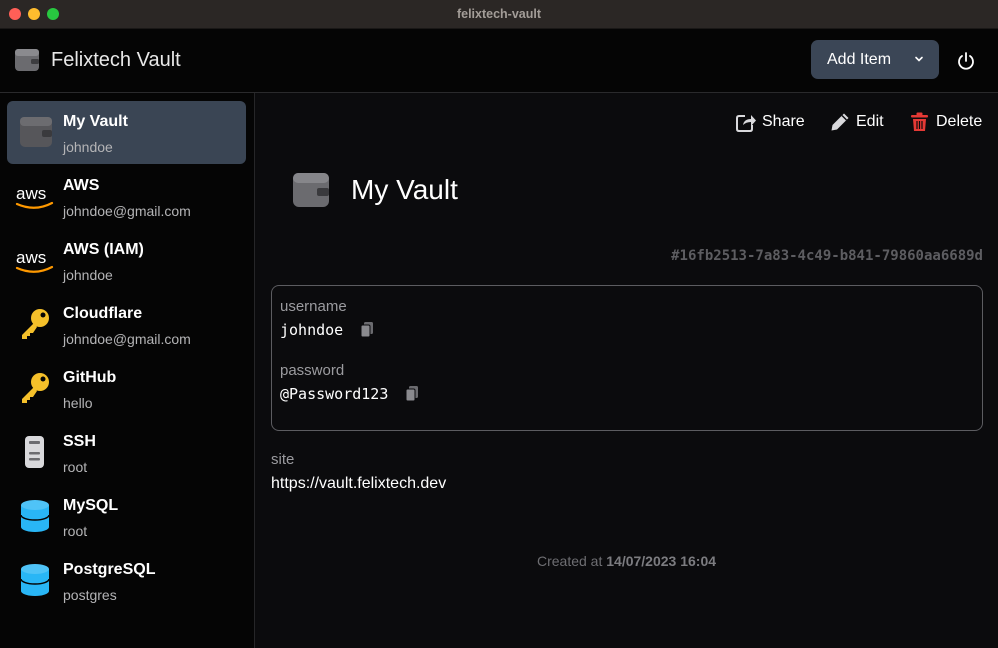 Image resolution: width=998 pixels, height=648 pixels. I want to click on sidebar-item-title: MySQL, so click(91, 505).